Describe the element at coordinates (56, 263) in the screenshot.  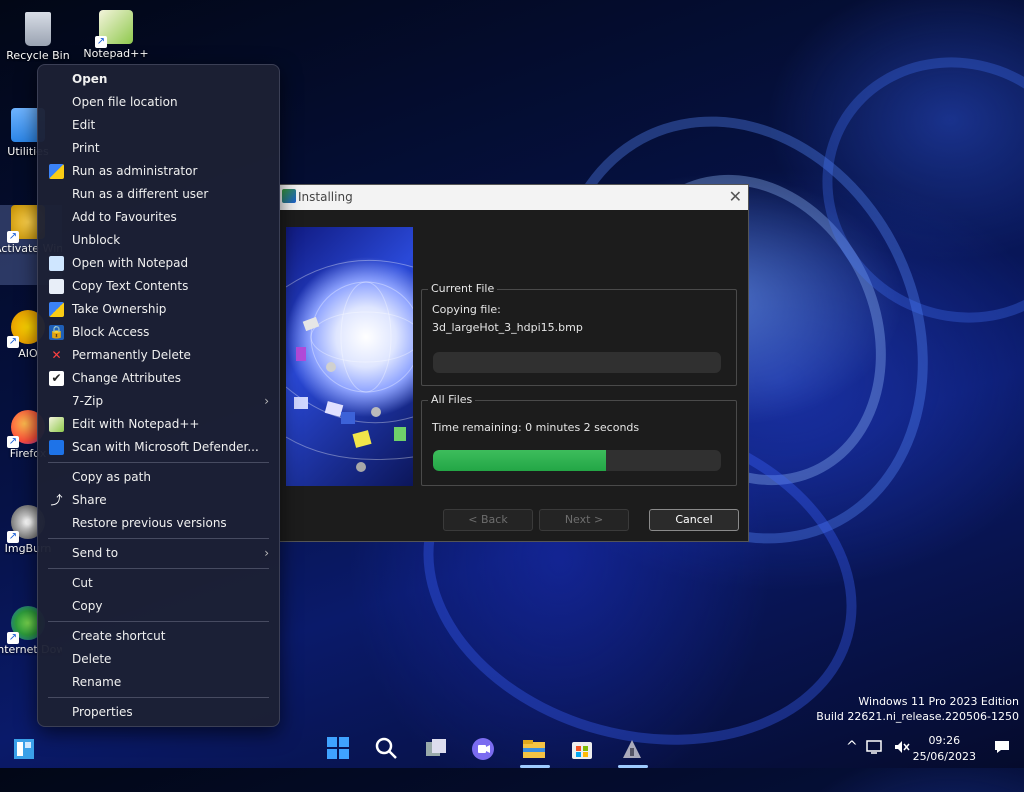
I see `notepad-icon` at that location.